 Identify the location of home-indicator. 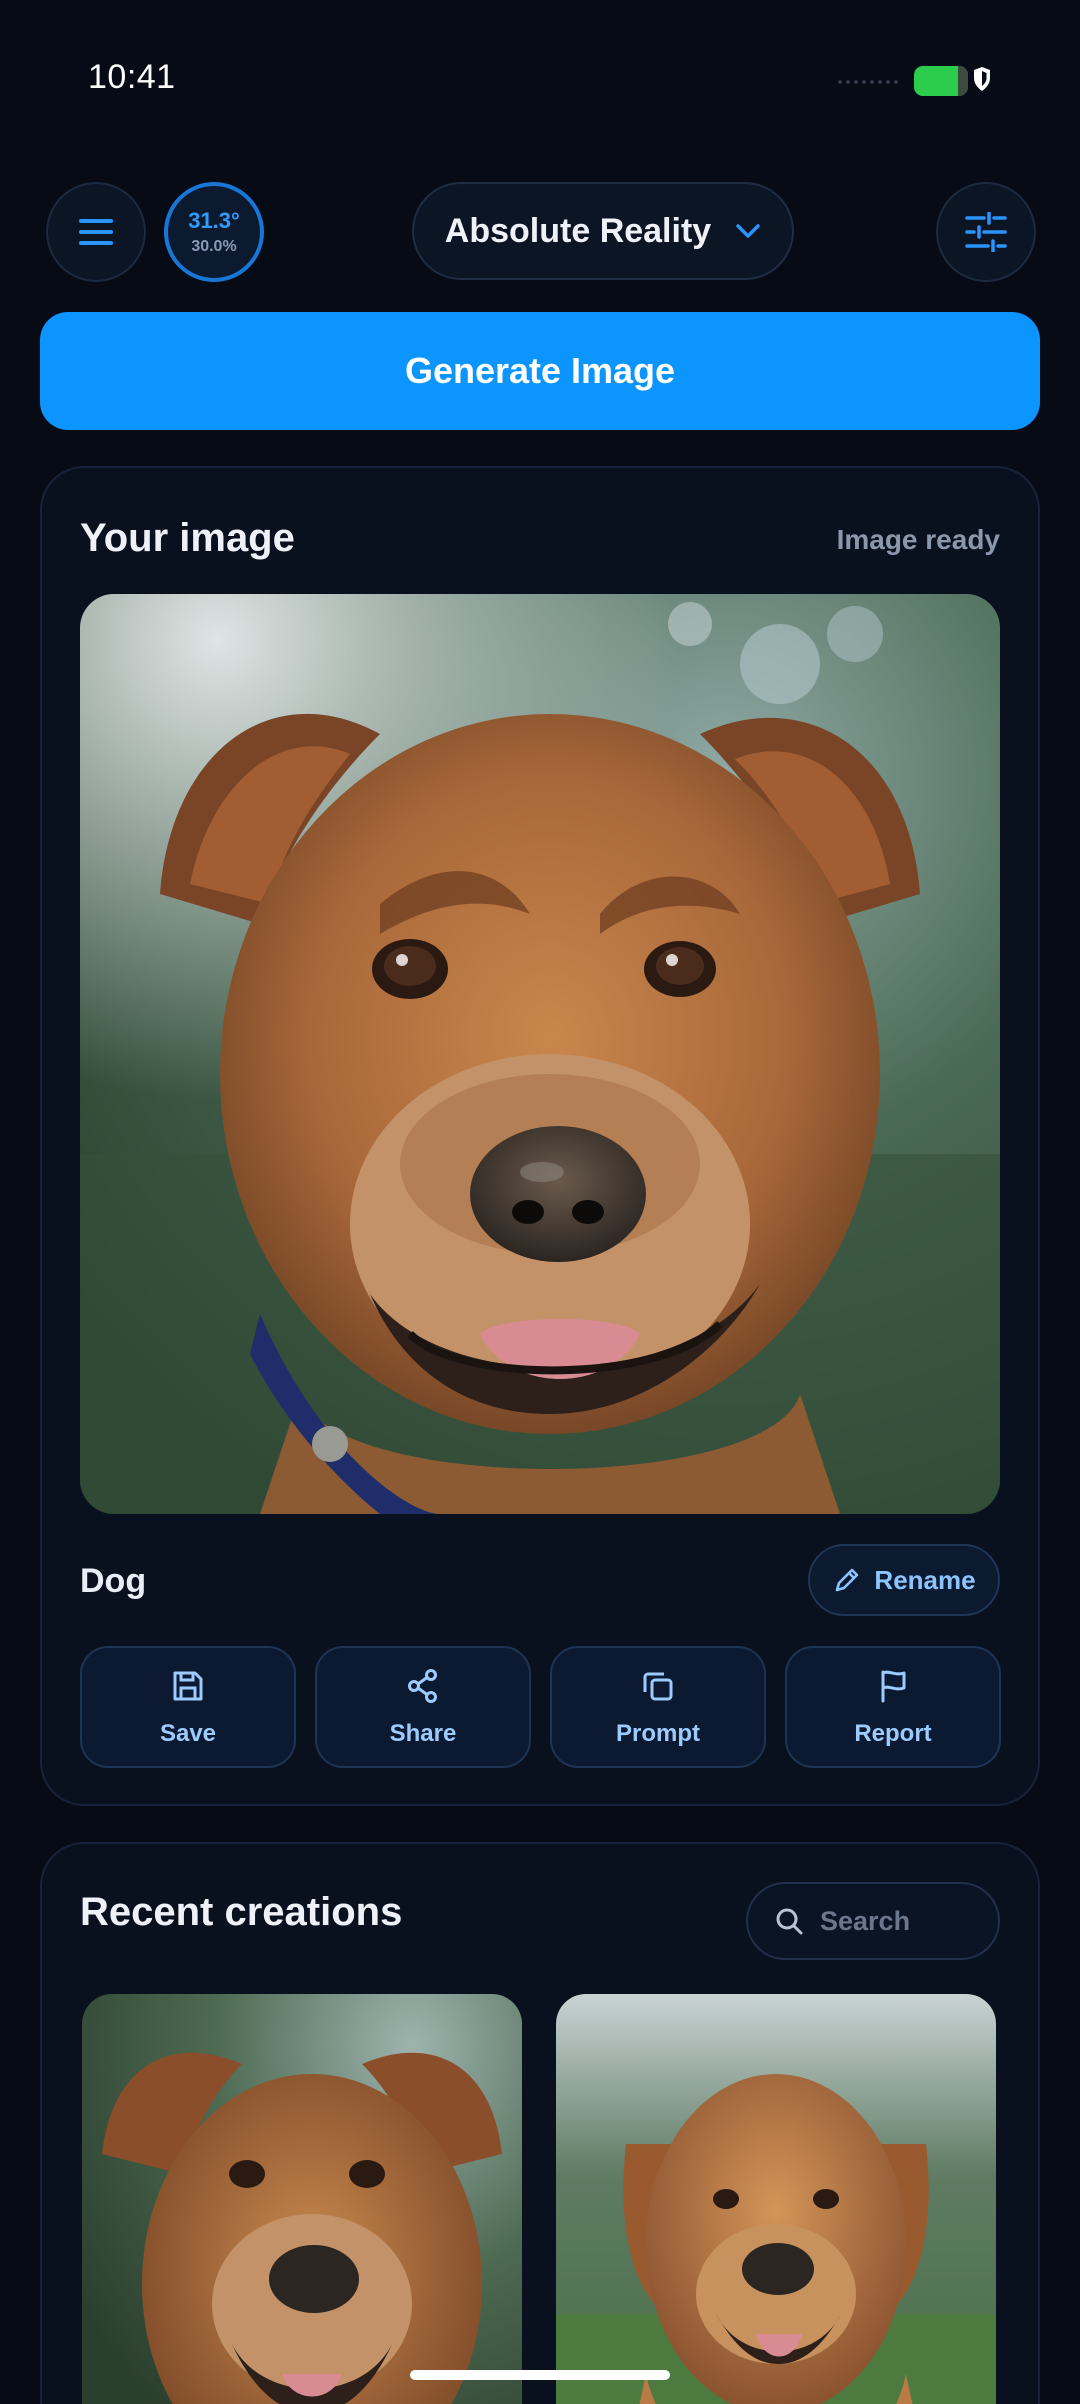
(540, 2375).